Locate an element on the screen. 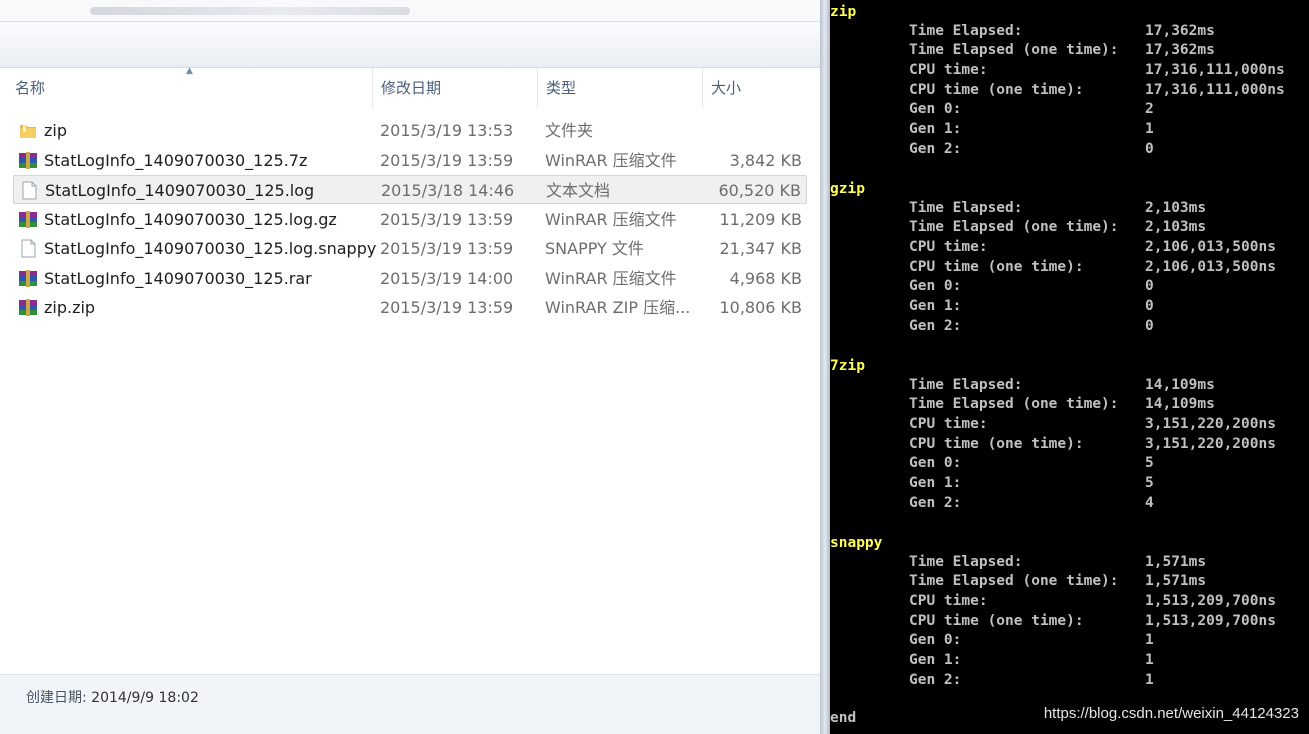  created-date-value: 2014/9/9 18:02 is located at coordinates (145, 698).